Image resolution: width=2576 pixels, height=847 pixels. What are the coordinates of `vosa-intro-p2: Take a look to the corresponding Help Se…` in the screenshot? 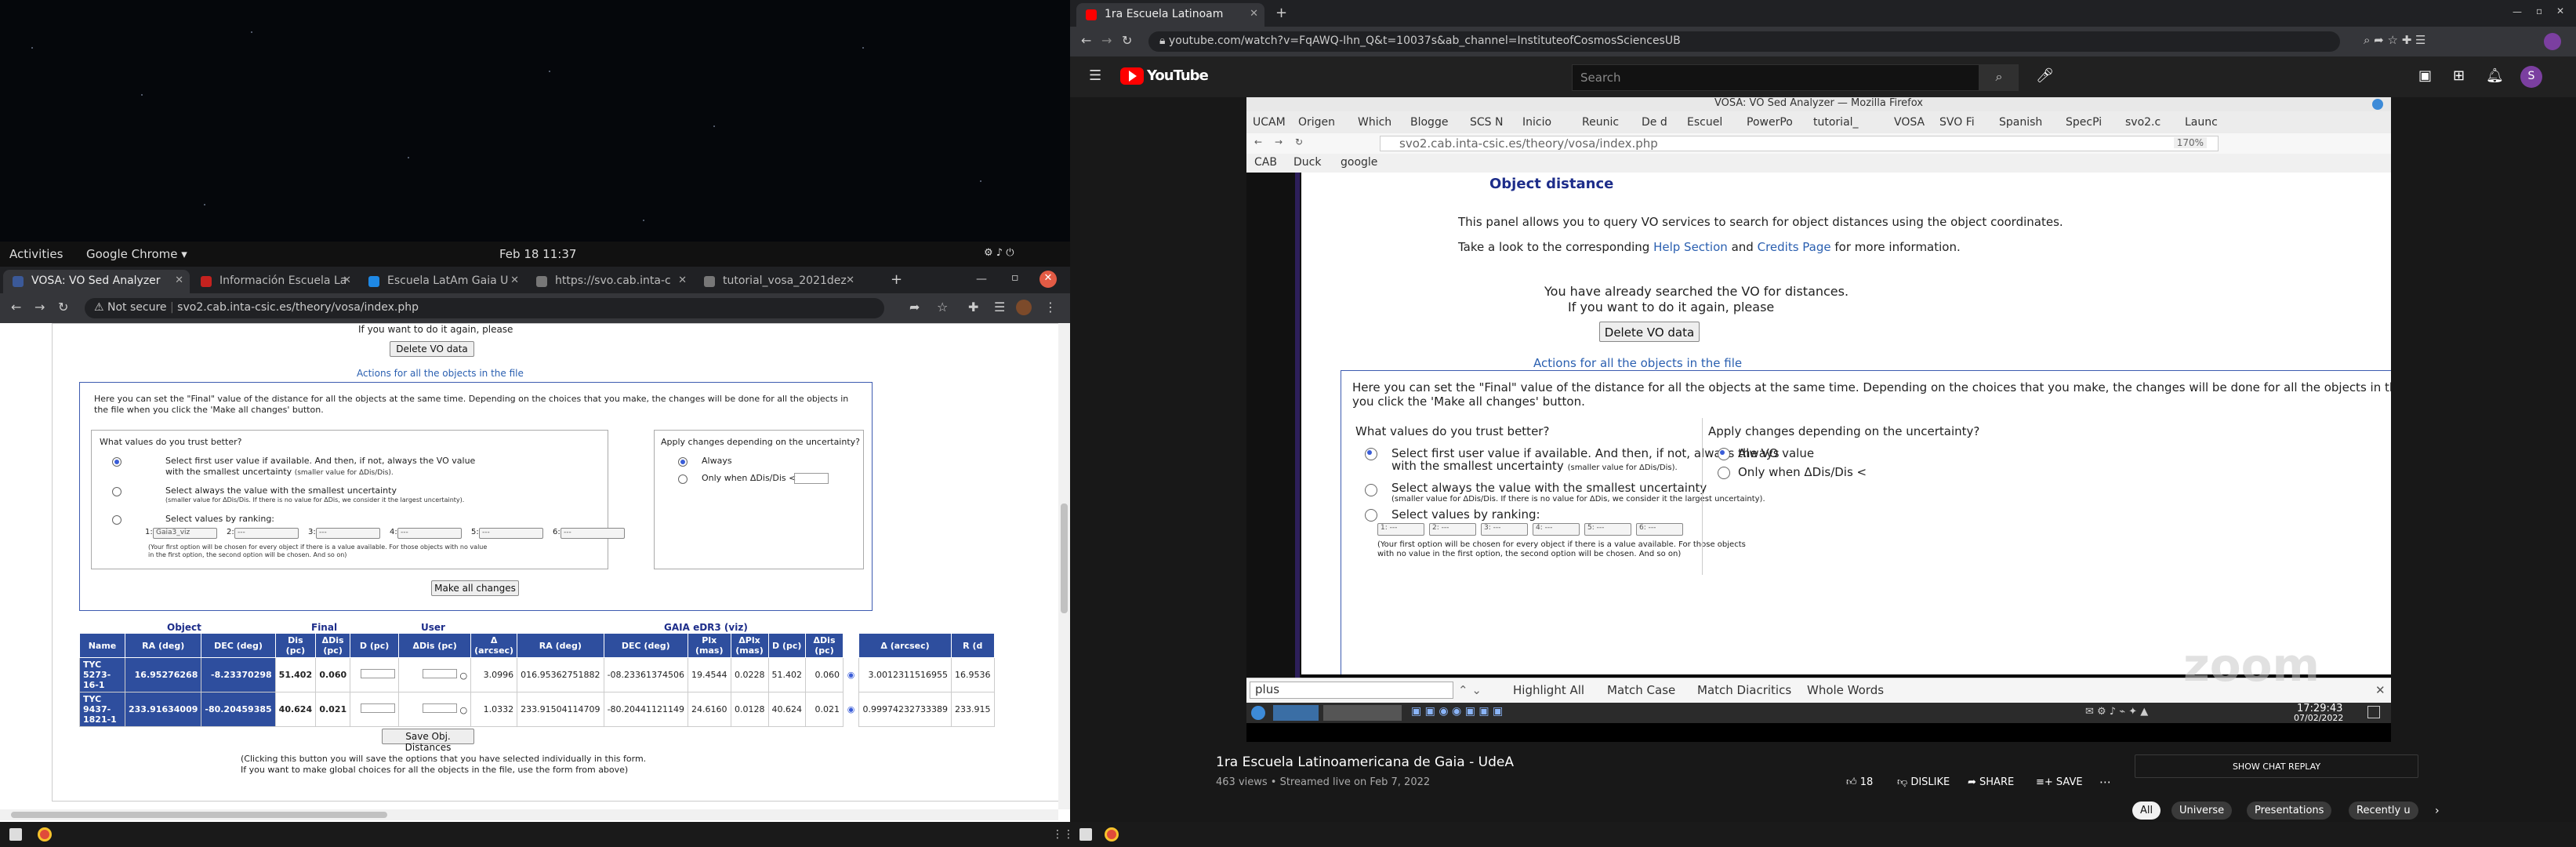 It's located at (1710, 247).